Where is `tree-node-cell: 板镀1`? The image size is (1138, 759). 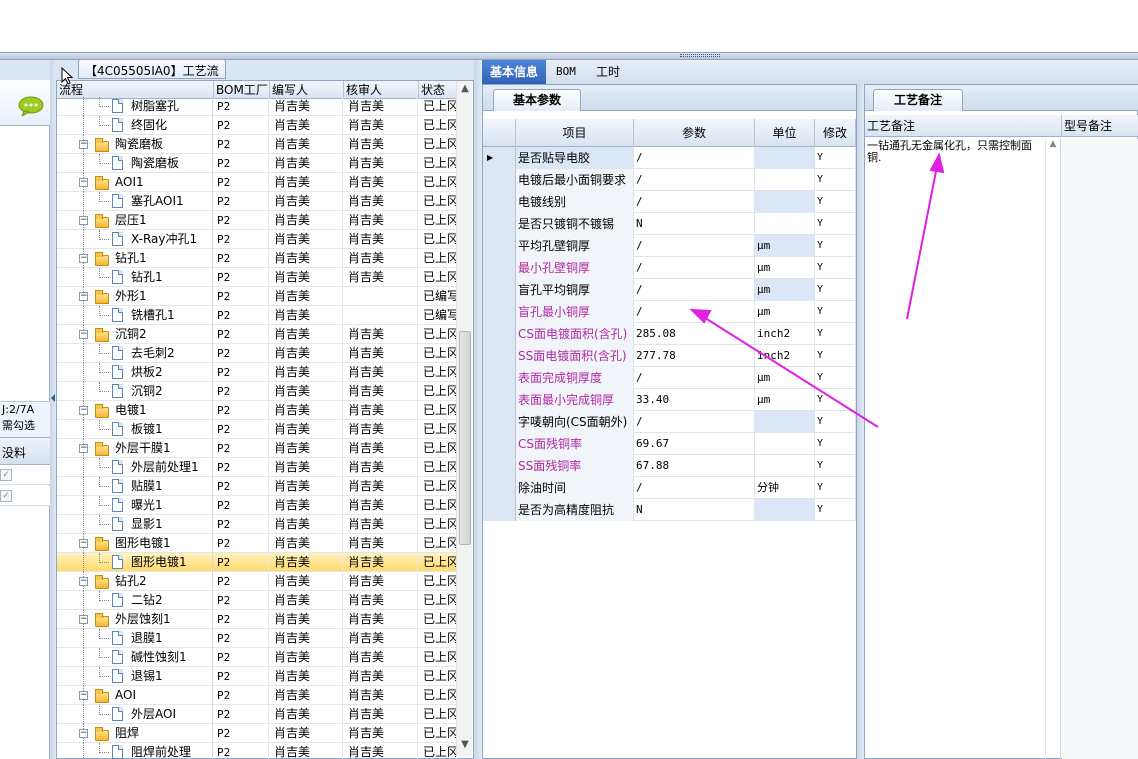 tree-node-cell: 板镀1 is located at coordinates (135, 429).